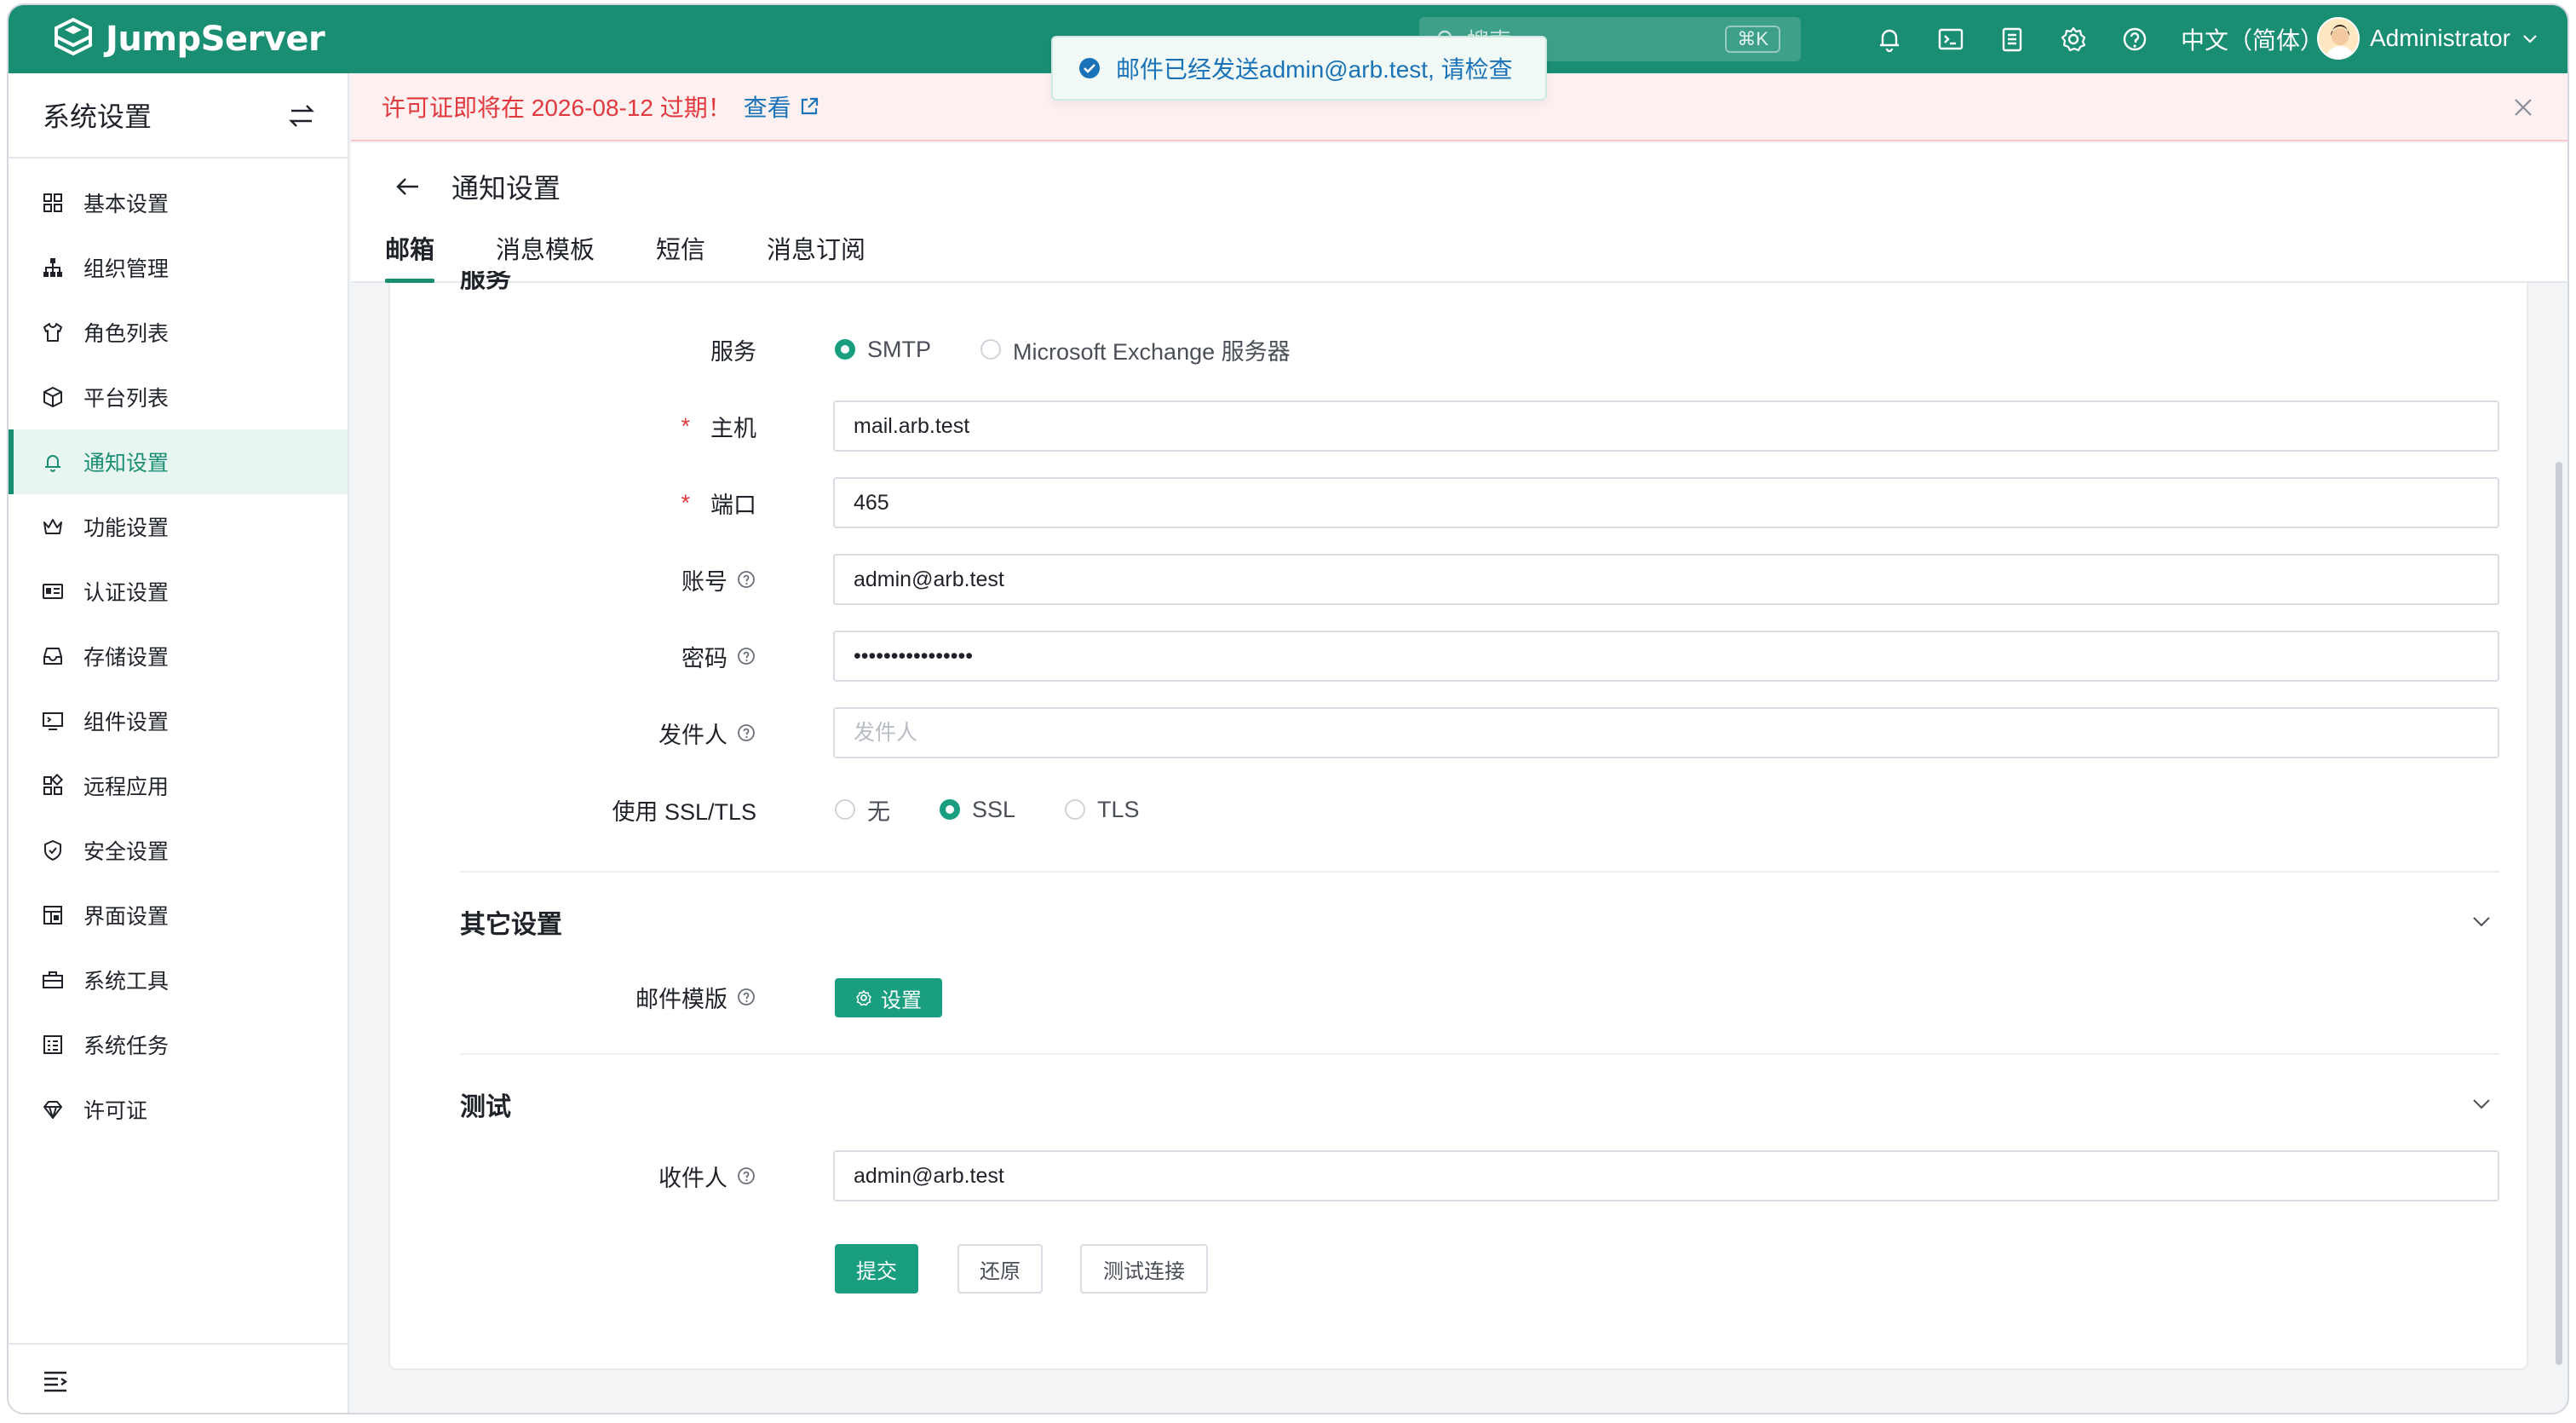 The image size is (2576, 1423). What do you see at coordinates (188, 39) in the screenshot?
I see `logo: JumpServer` at bounding box center [188, 39].